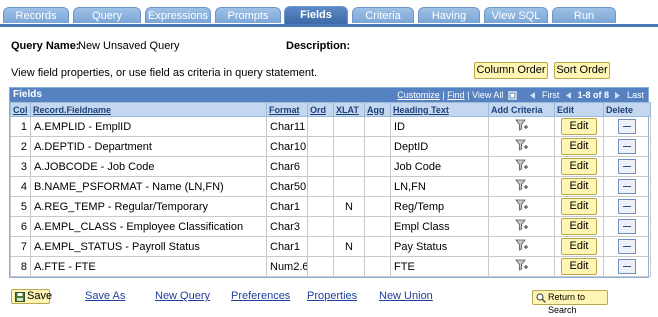 This screenshot has width=658, height=317. Describe the element at coordinates (287, 246) in the screenshot. I see `format-cell: Char1` at that location.